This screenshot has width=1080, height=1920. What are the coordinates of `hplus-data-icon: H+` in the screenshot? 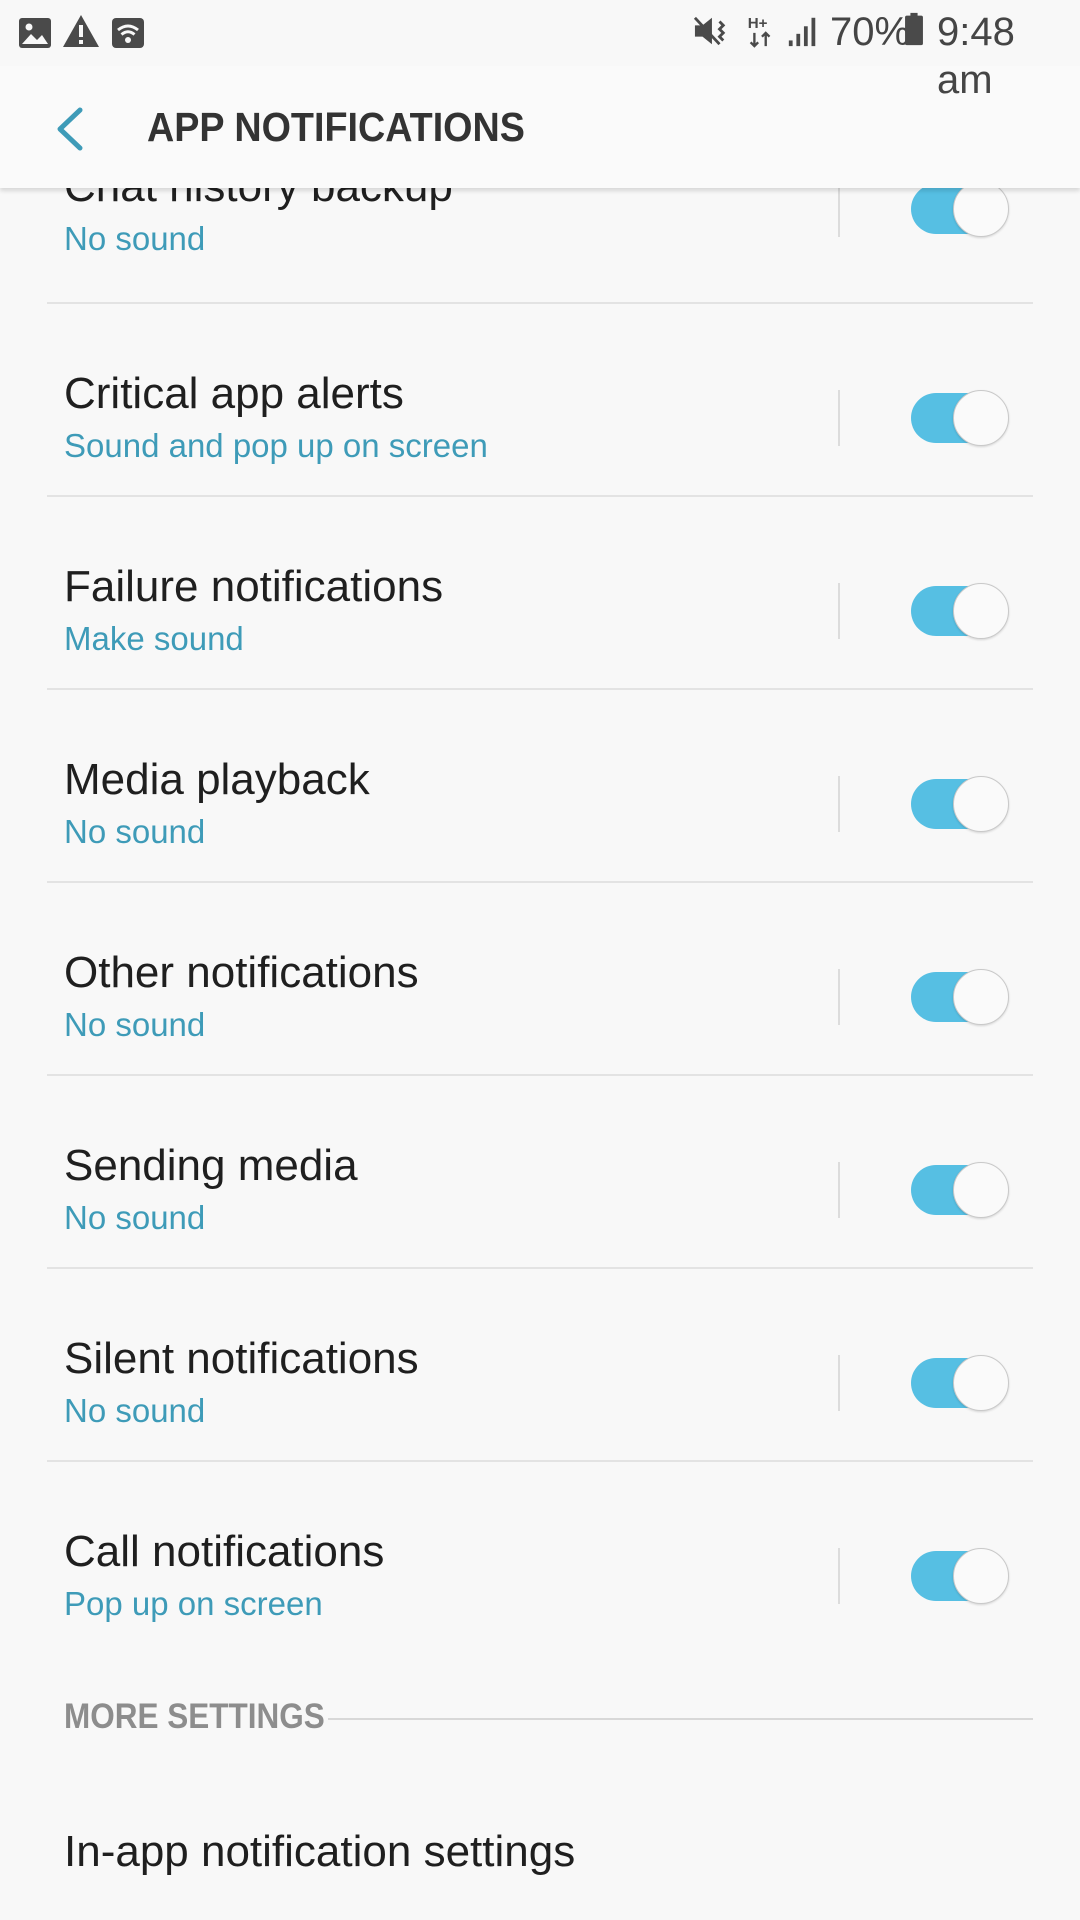 It's located at (759, 31).